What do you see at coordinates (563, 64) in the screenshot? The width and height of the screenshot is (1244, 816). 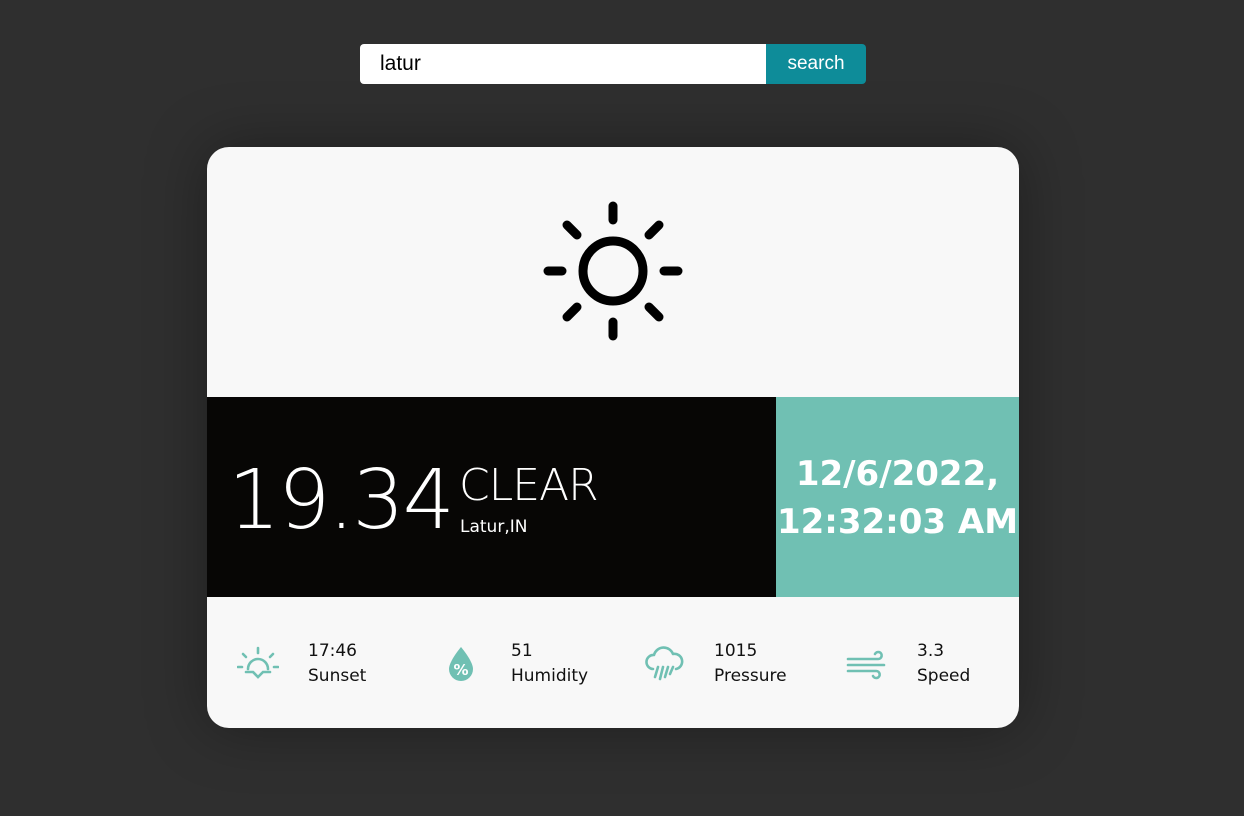 I see `search-input` at bounding box center [563, 64].